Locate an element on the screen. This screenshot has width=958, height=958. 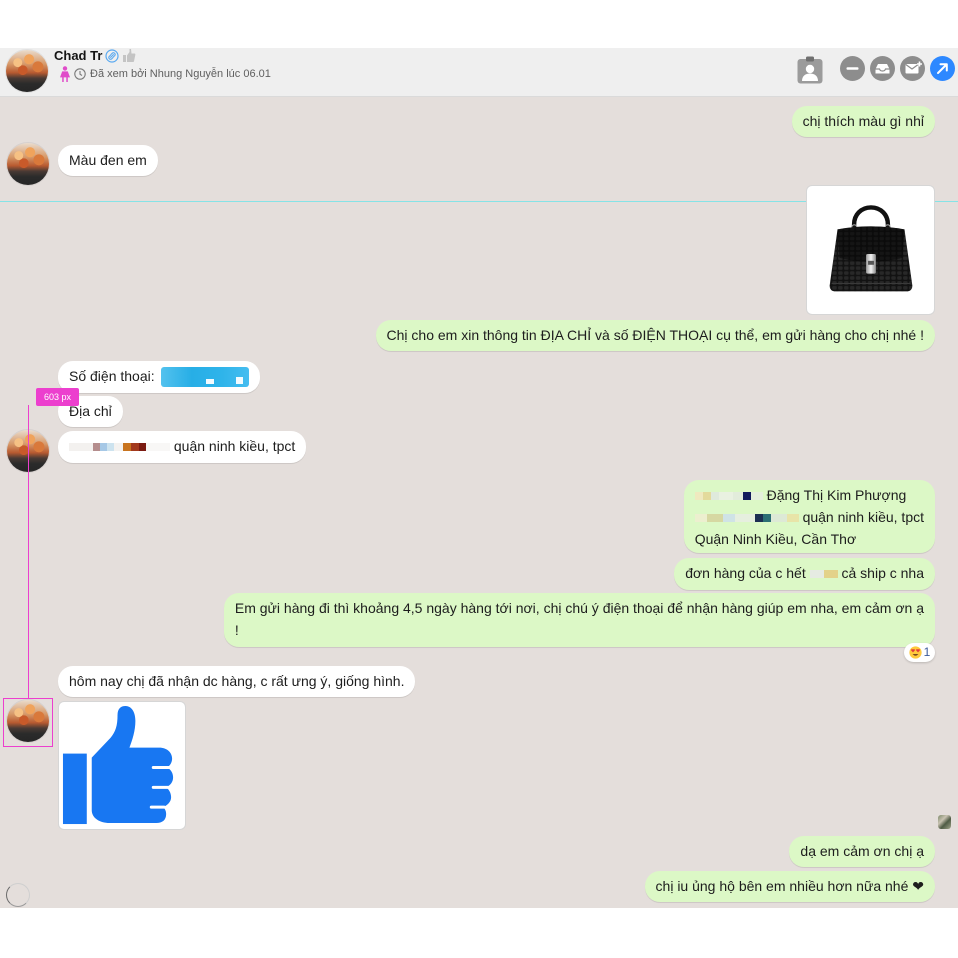
seen-status-row: Đã xem bởi Nhung Nguyễn lúc 06.01 is located at coordinates (165, 74).